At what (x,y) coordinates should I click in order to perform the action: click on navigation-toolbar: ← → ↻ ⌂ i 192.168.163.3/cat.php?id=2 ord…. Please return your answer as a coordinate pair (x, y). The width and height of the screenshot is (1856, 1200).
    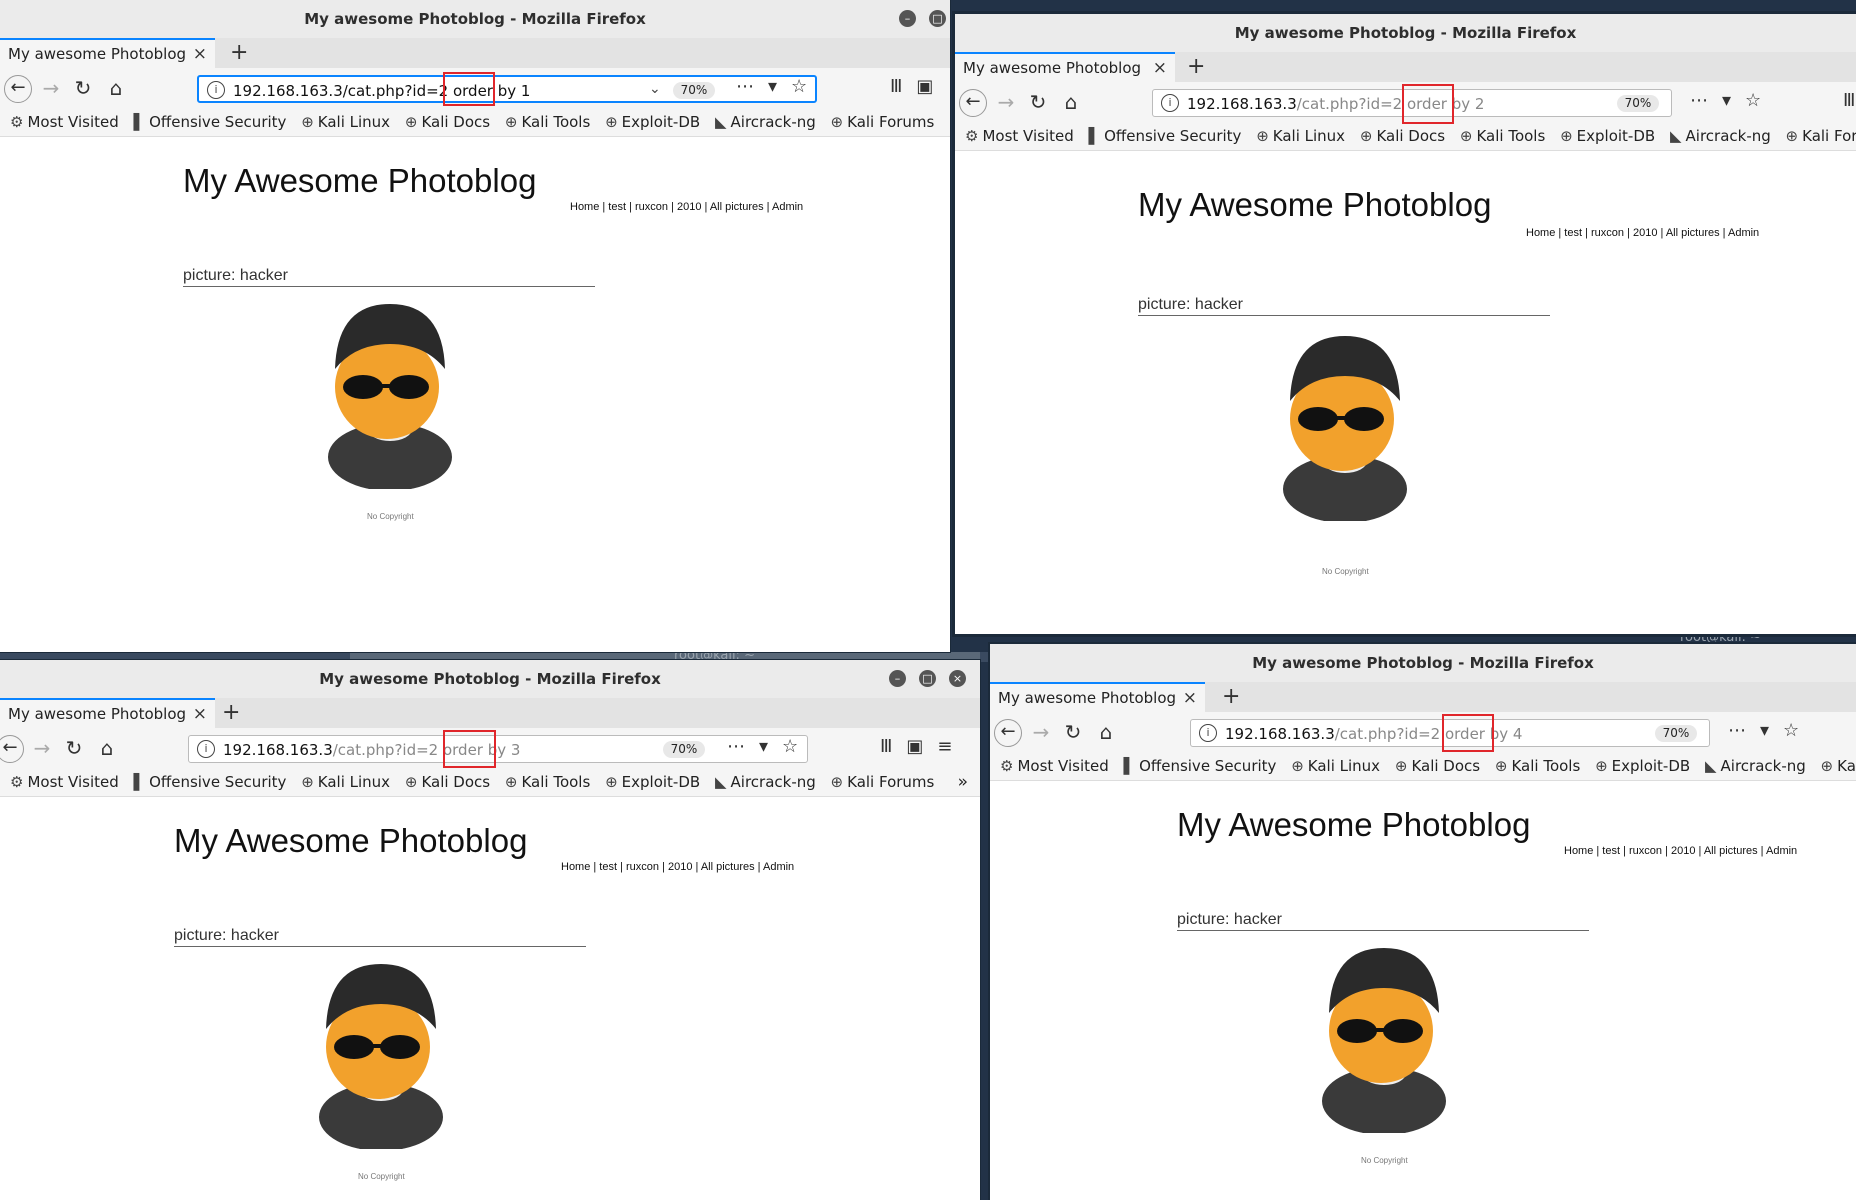
    Looking at the image, I should click on (1405, 103).